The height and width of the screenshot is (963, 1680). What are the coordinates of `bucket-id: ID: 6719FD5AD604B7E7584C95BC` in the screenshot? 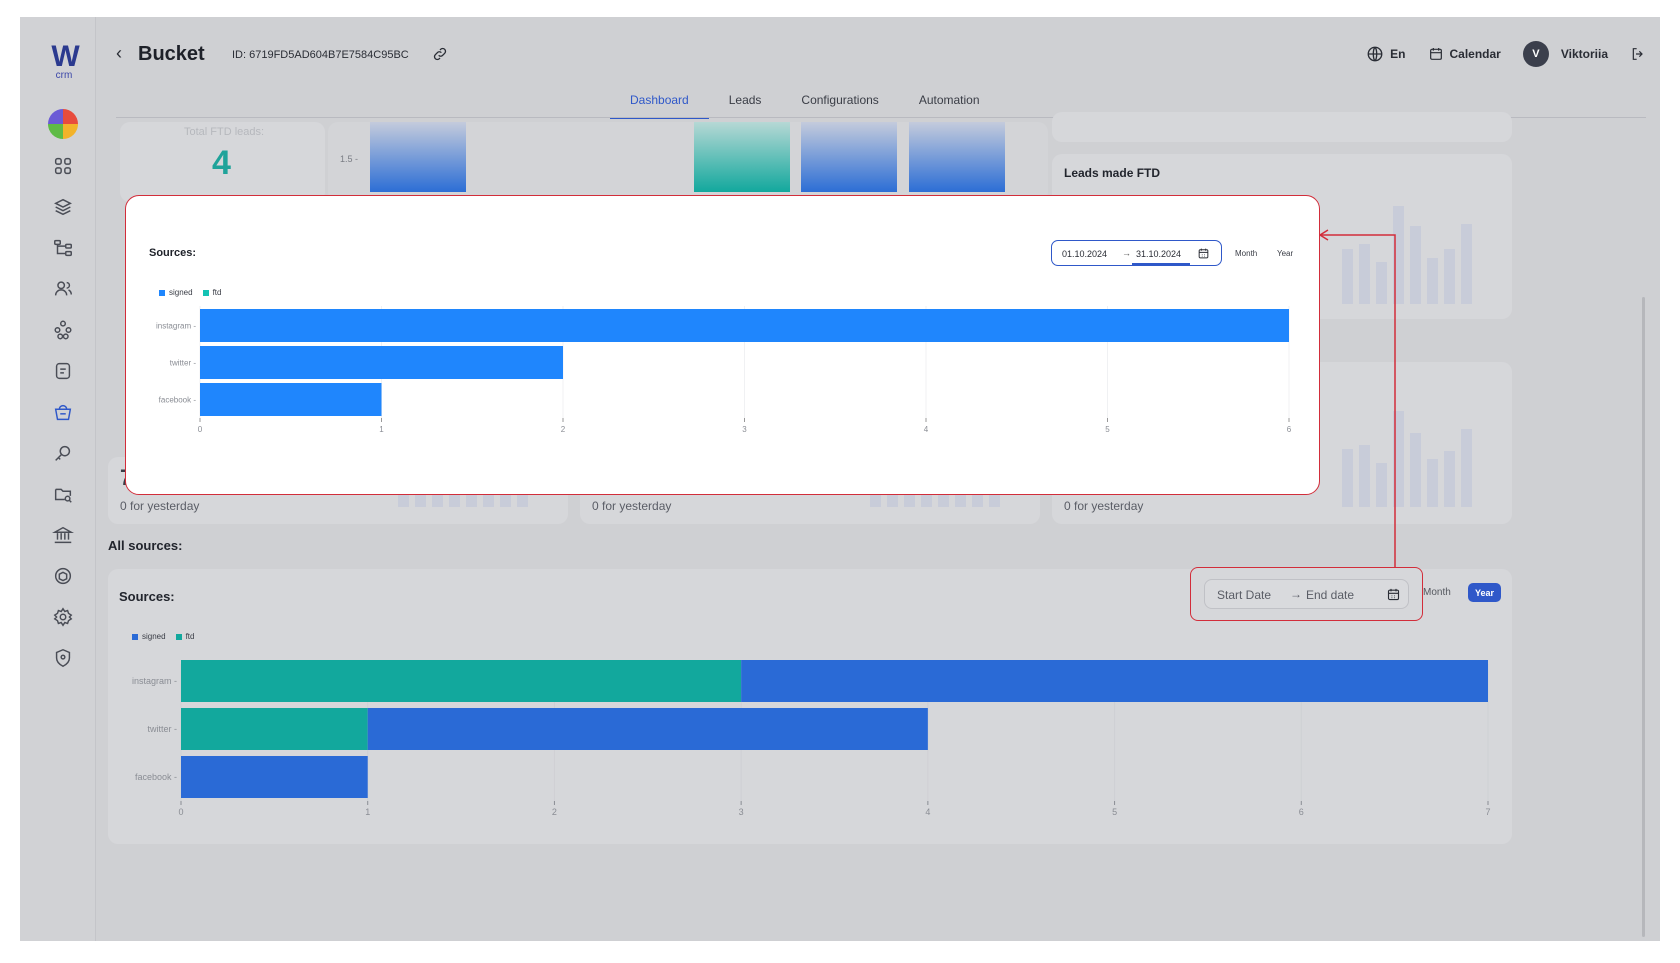 It's located at (320, 55).